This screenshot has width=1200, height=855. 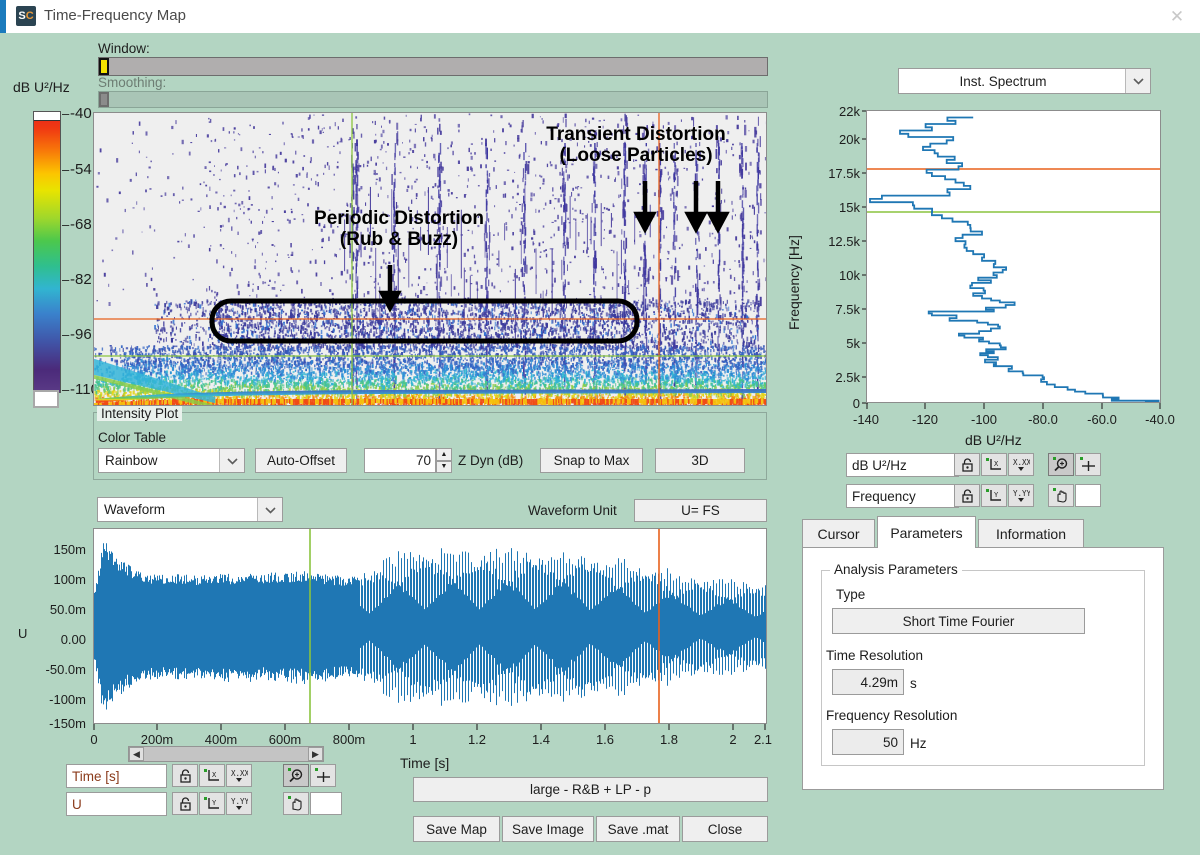 What do you see at coordinates (700, 510) in the screenshot?
I see `waveform-unit-button: U= FS` at bounding box center [700, 510].